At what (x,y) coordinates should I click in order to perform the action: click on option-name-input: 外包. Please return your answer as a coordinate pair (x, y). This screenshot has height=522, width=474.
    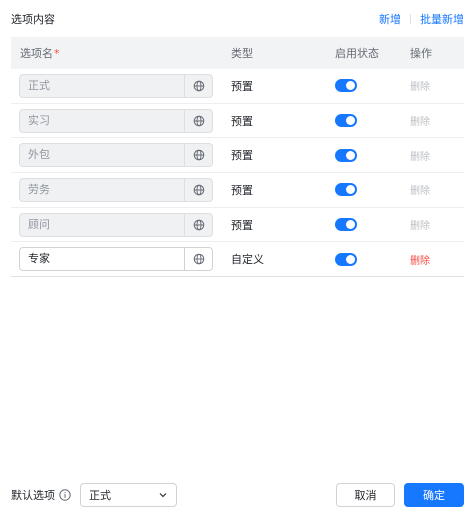
    Looking at the image, I should click on (116, 155).